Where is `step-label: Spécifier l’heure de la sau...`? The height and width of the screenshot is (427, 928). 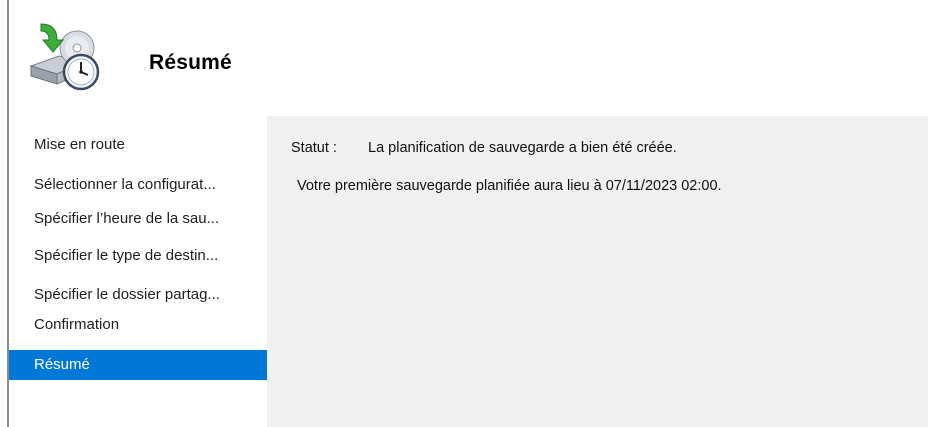
step-label: Spécifier l’heure de la sau... is located at coordinates (127, 218).